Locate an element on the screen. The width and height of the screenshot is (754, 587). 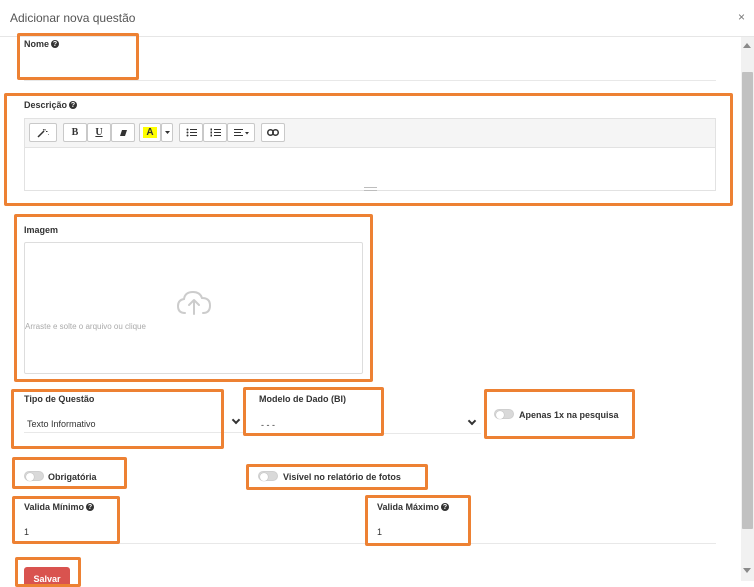
editor-resize-handle is located at coordinates (370, 189).